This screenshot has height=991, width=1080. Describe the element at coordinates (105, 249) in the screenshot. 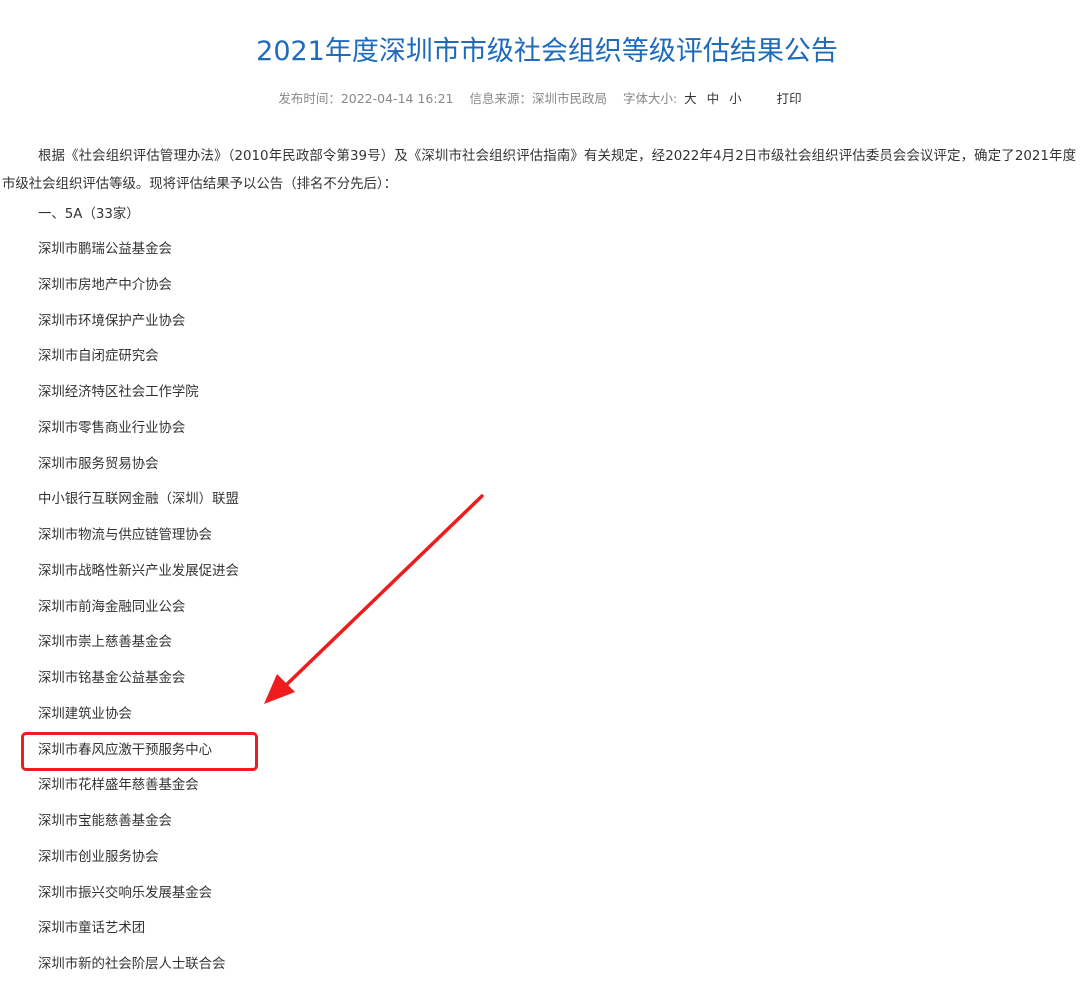

I see `list-item: 深圳市鹏瑞公益基金会` at that location.